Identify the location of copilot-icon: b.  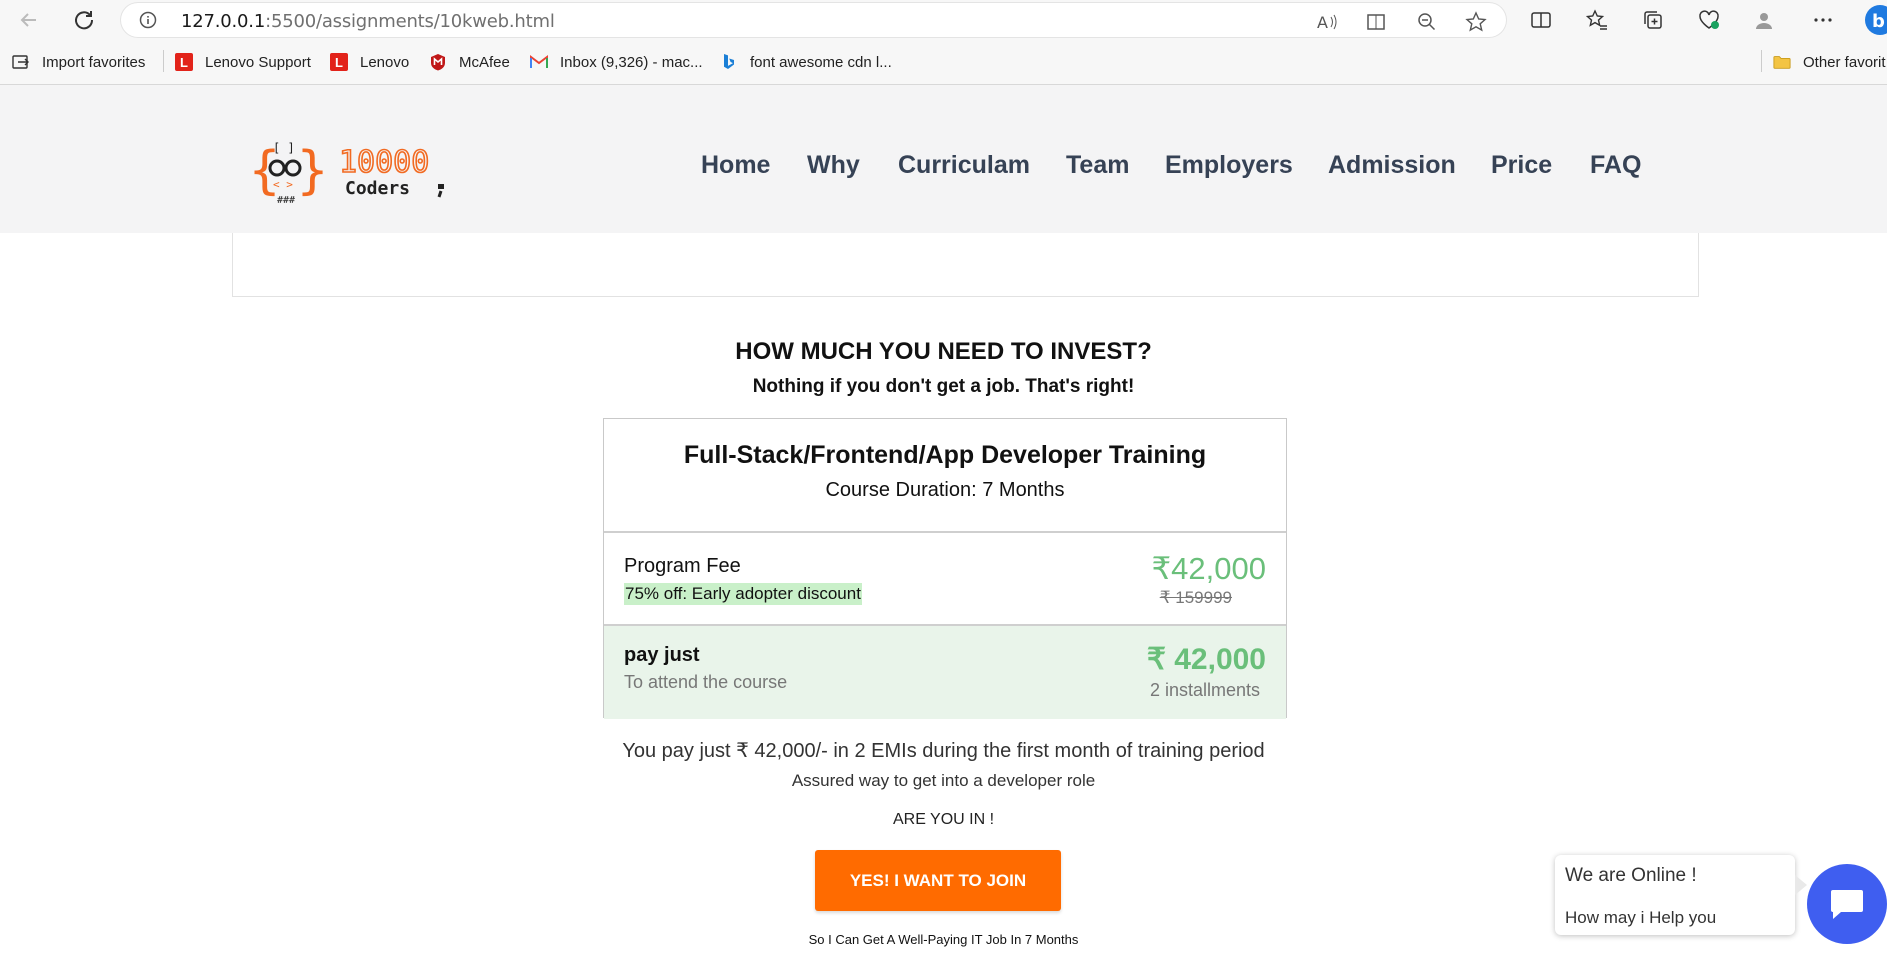
(1873, 20).